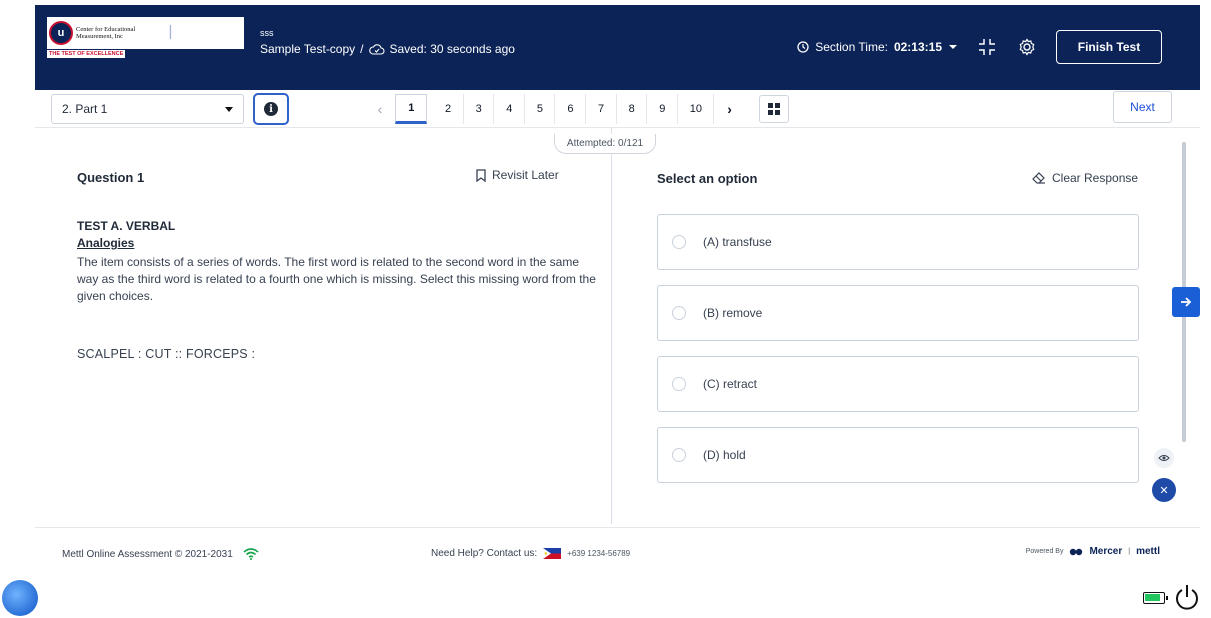 Image resolution: width=1211 pixels, height=618 pixels. I want to click on collapse-icon, so click(987, 47).